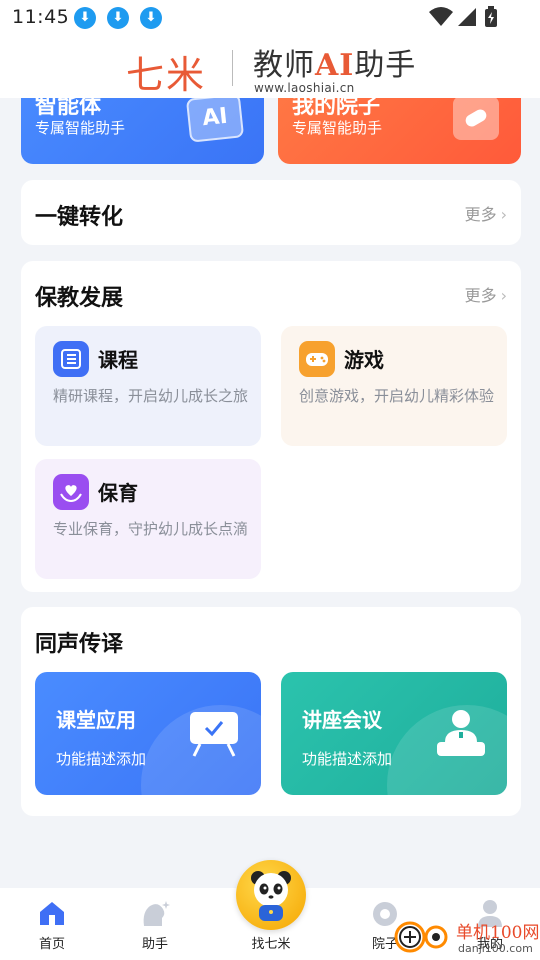 The width and height of the screenshot is (540, 960). Describe the element at coordinates (486, 294) in the screenshot. I see `development-more-link: 更多 ›` at that location.